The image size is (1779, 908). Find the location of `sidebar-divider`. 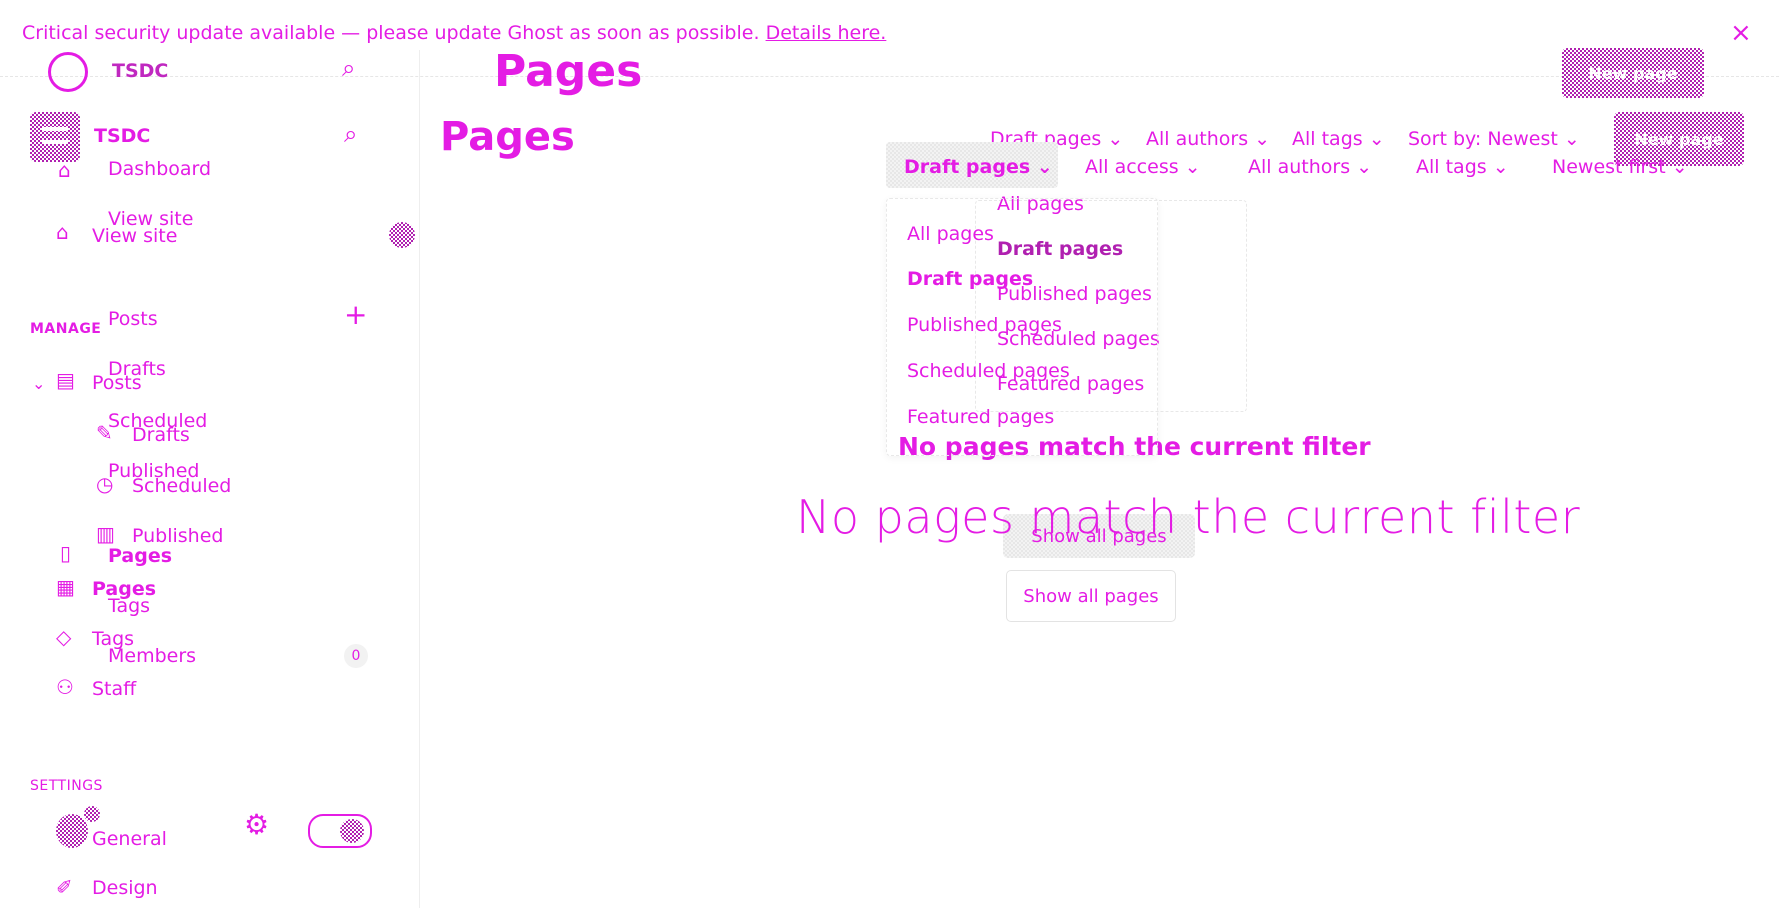

sidebar-divider is located at coordinates (419, 479).